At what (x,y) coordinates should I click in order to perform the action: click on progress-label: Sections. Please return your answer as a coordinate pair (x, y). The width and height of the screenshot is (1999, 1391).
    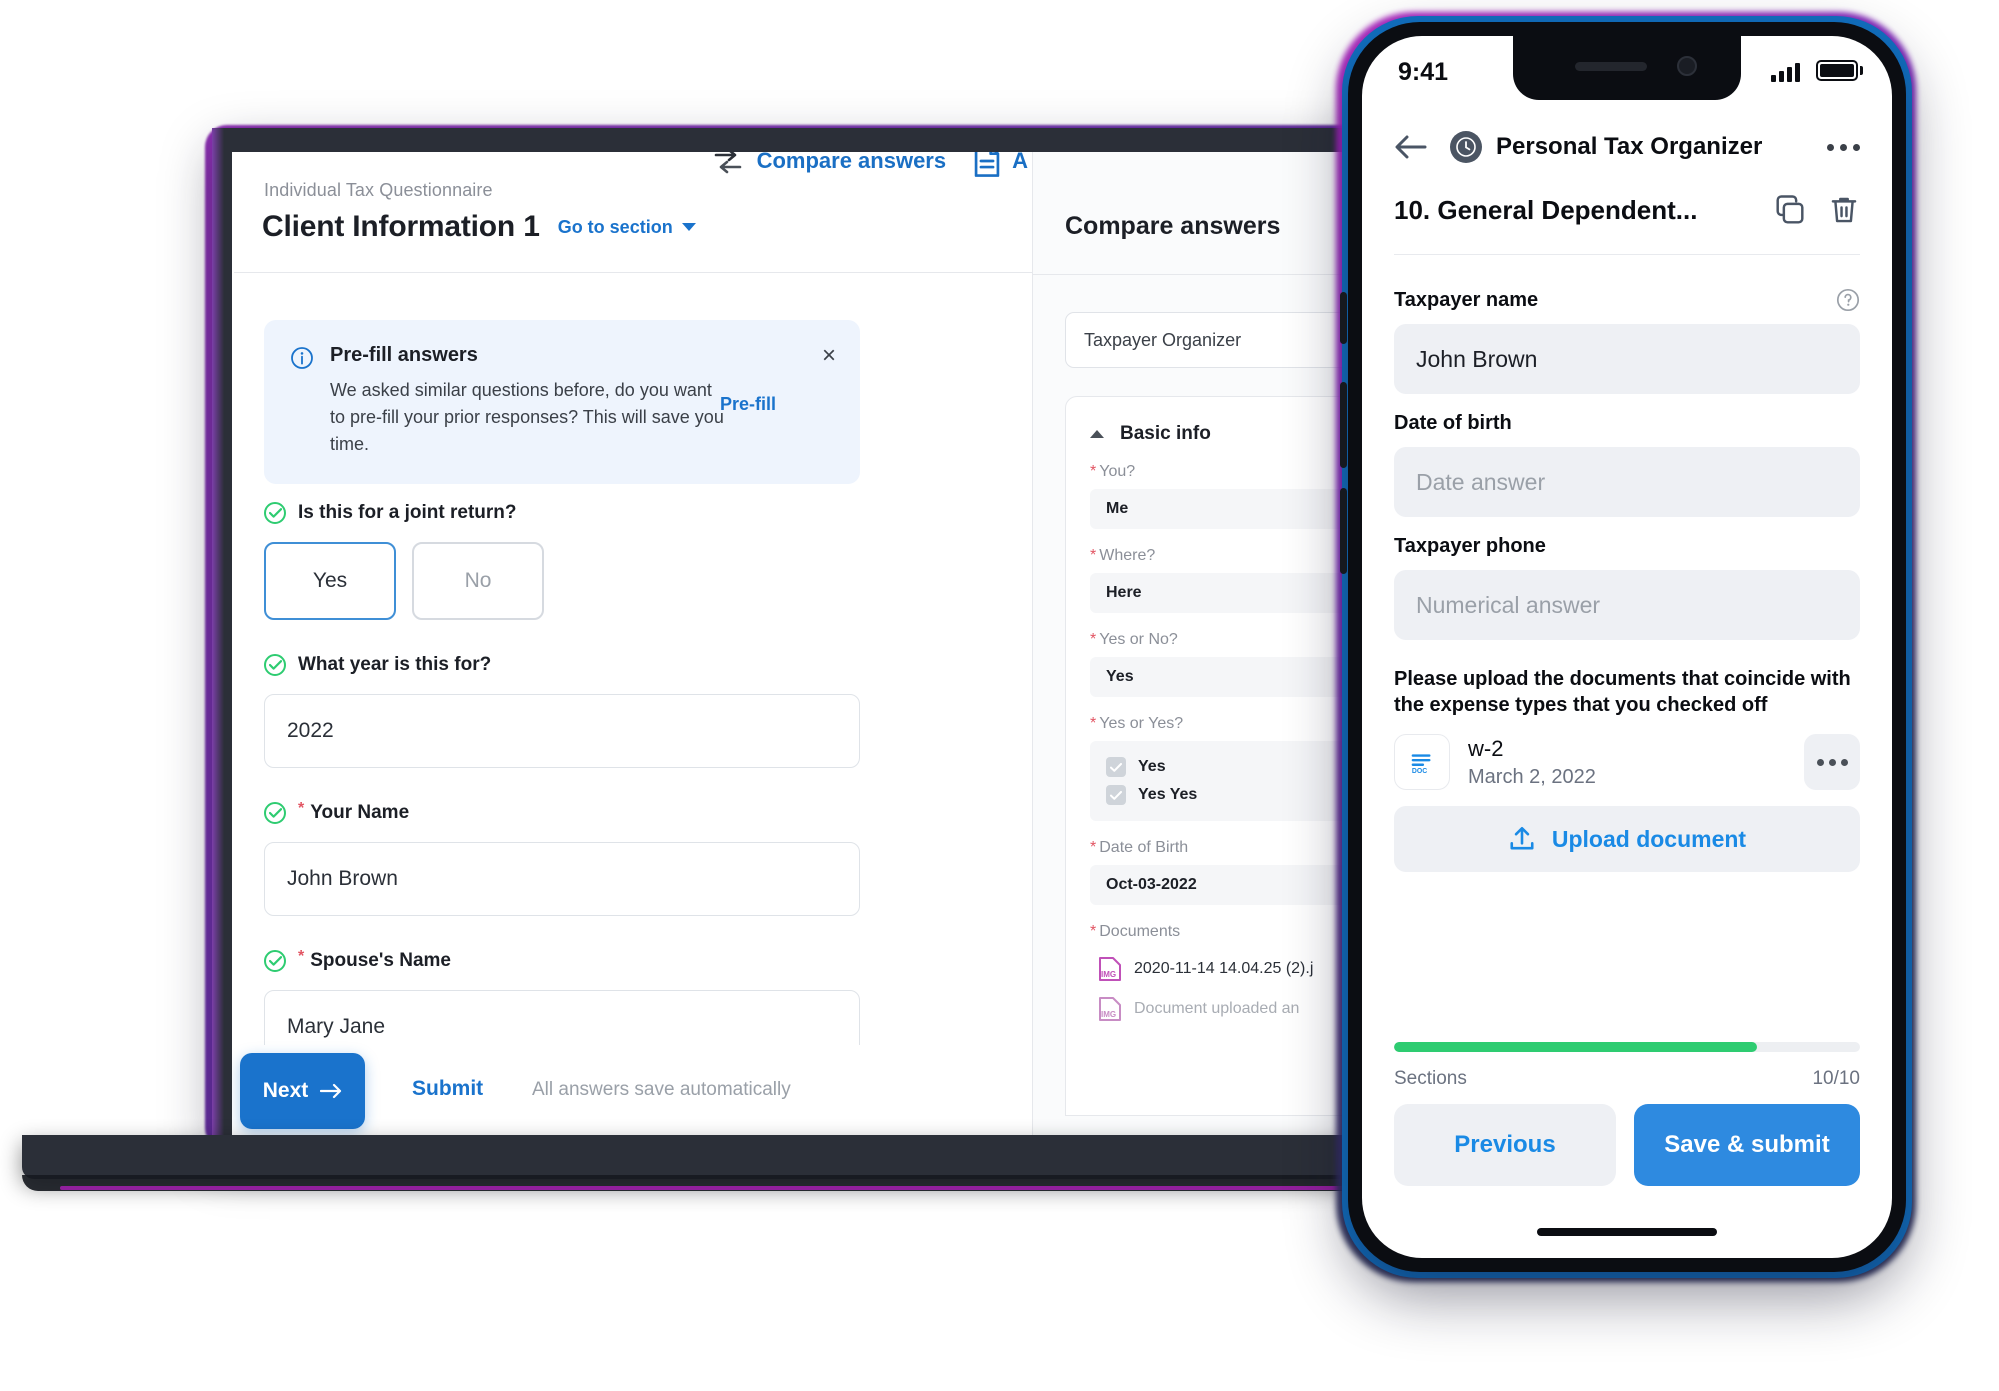
    Looking at the image, I should click on (1430, 1078).